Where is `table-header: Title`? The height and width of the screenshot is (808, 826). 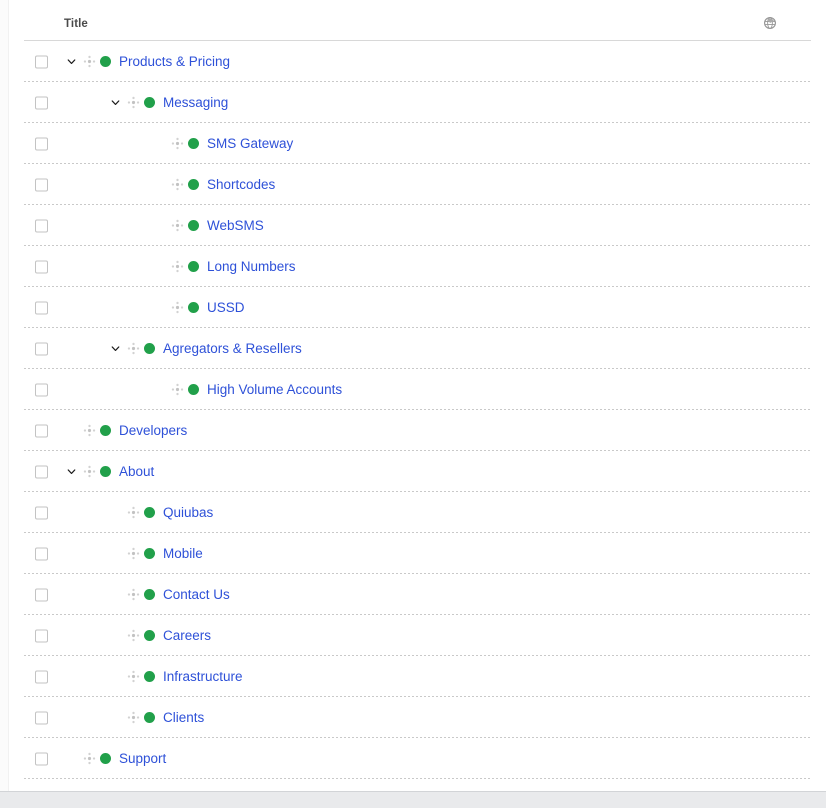
table-header: Title is located at coordinates (417, 20).